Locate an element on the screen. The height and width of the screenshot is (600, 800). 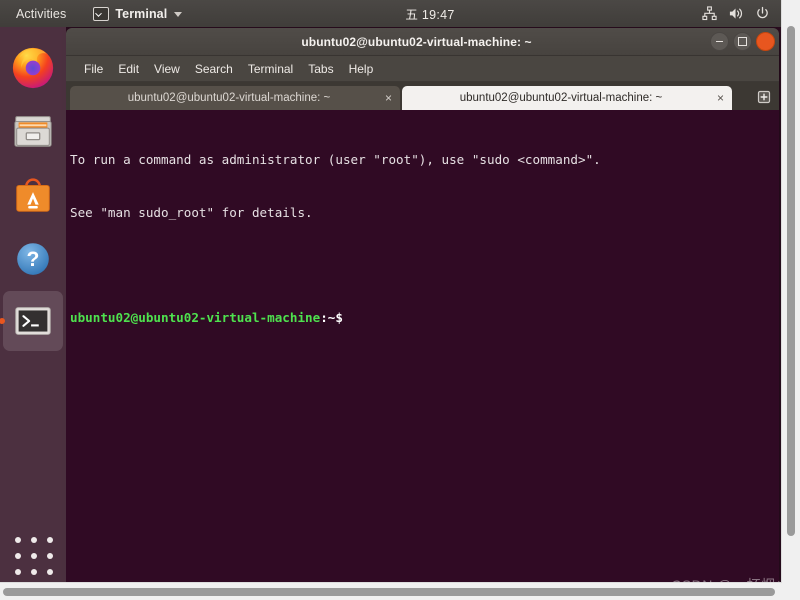
window-titlebar: ubuntu02@ubuntu02-virtual-machine: ~ is located at coordinates (422, 42).